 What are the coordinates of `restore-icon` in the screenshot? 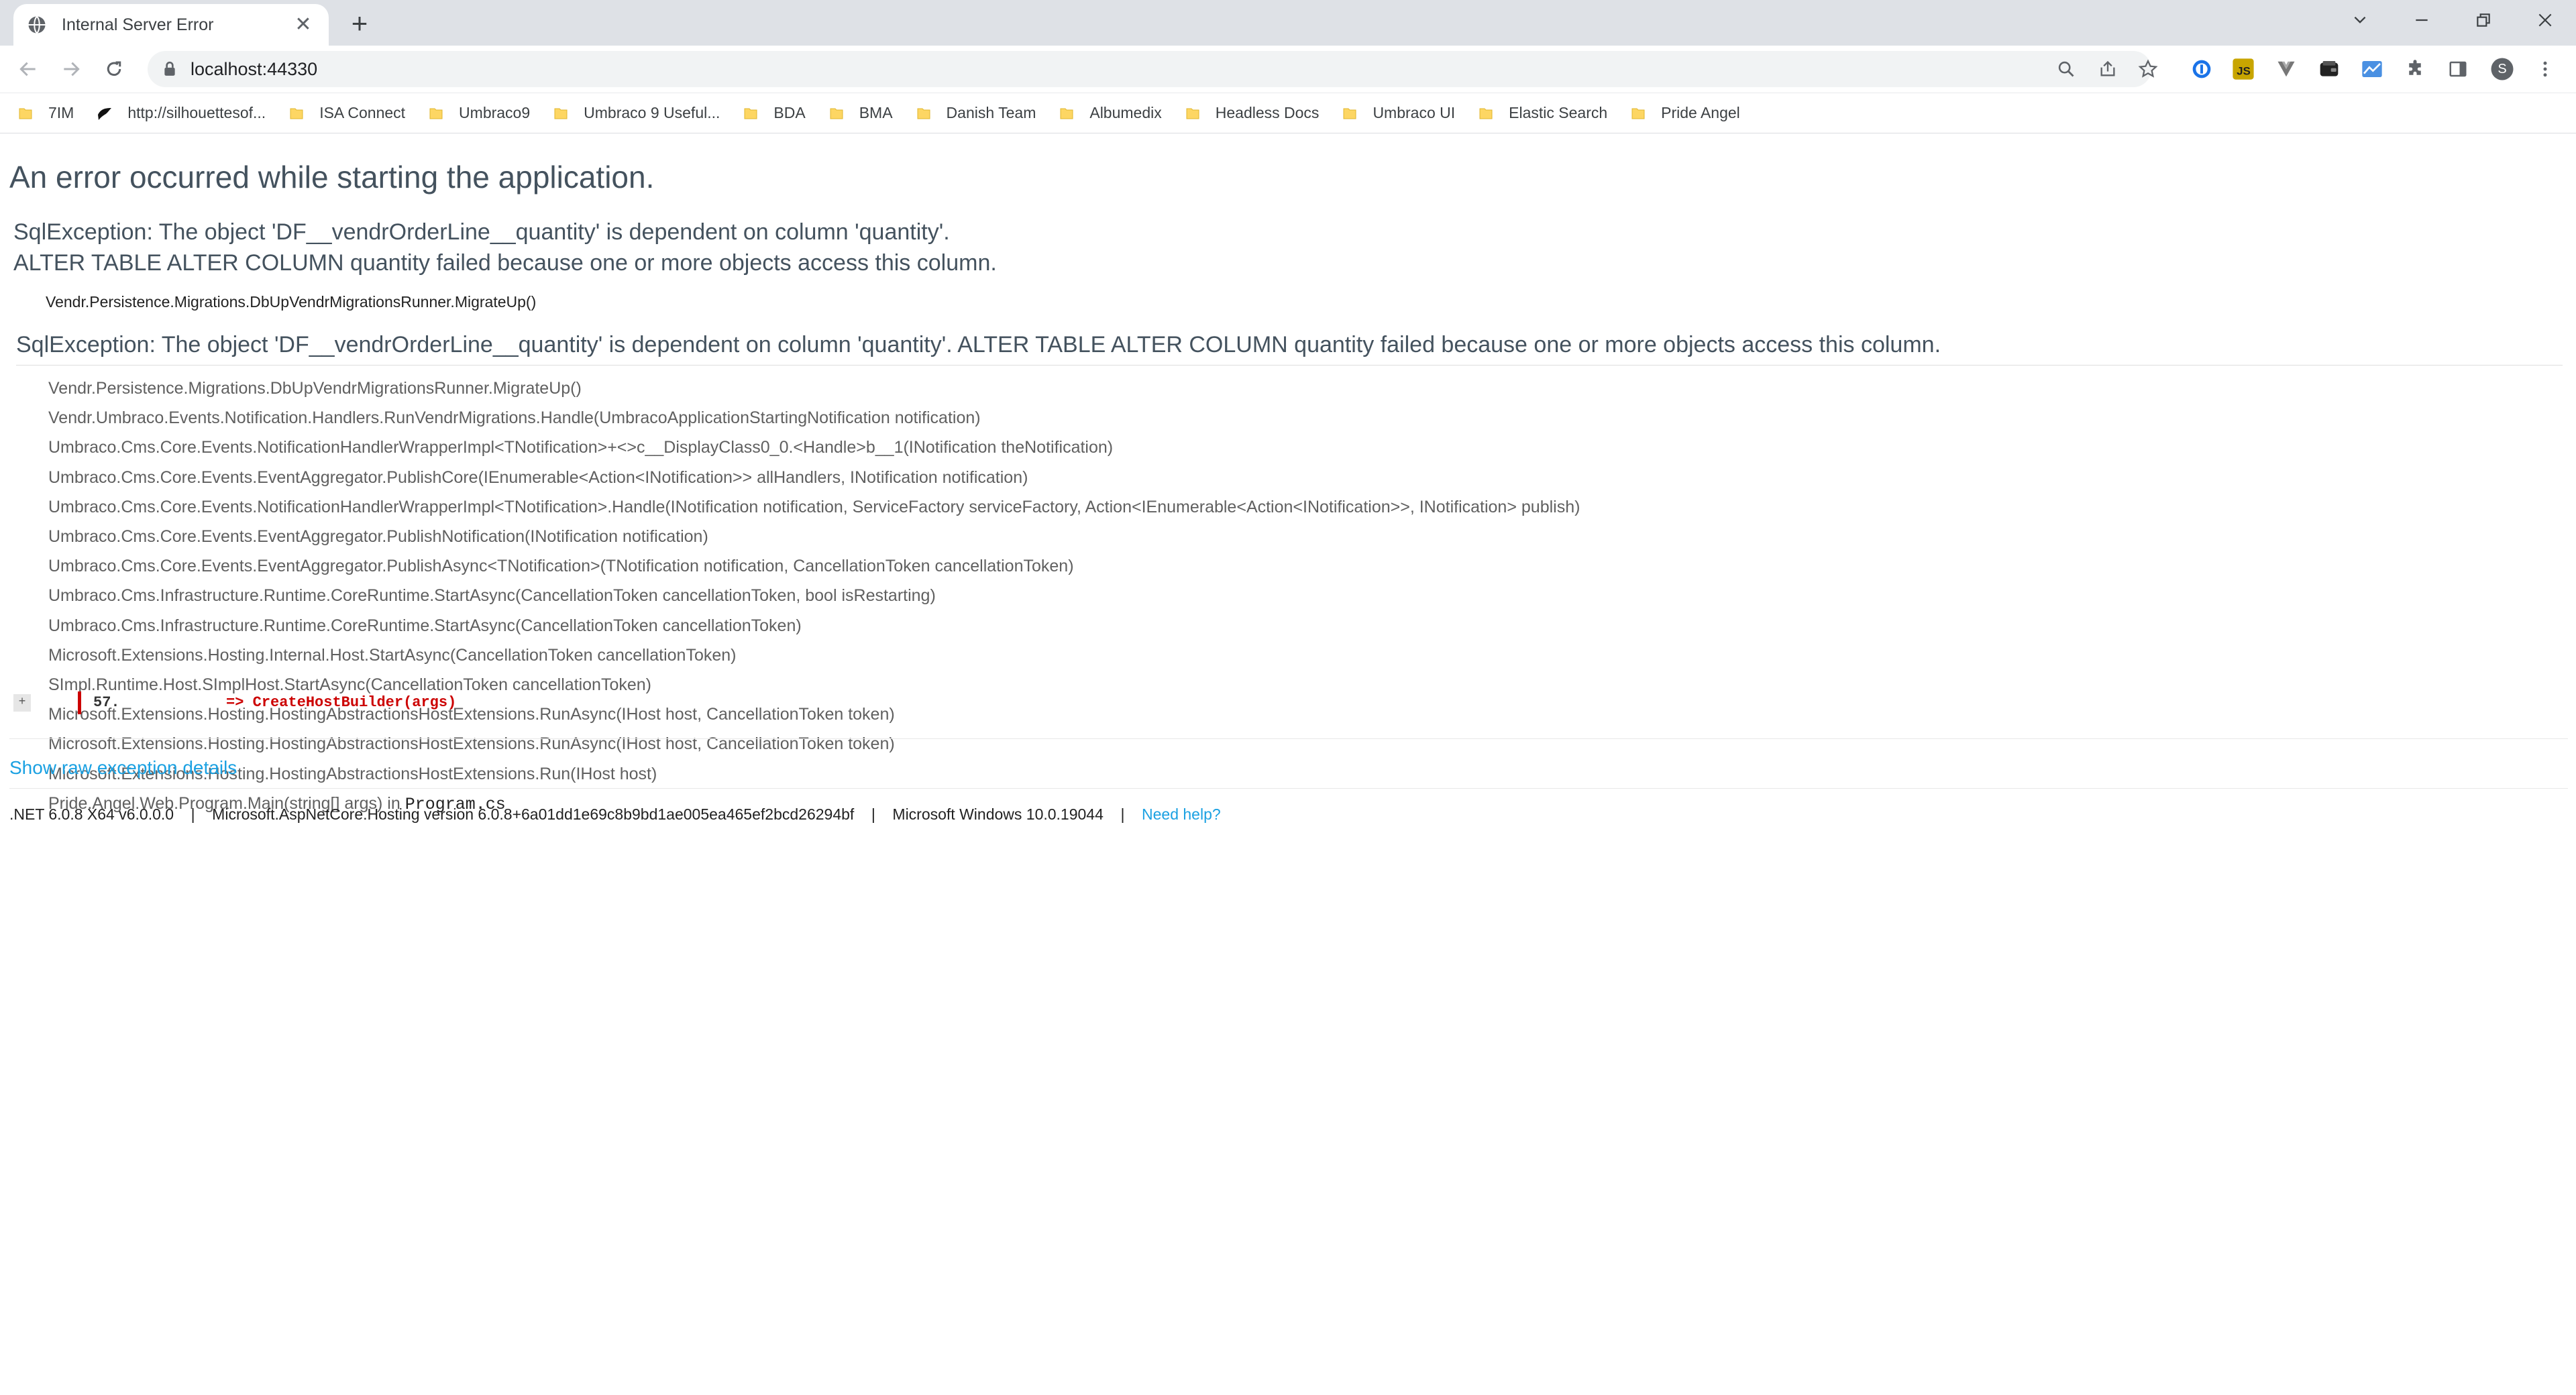 It's located at (2483, 20).